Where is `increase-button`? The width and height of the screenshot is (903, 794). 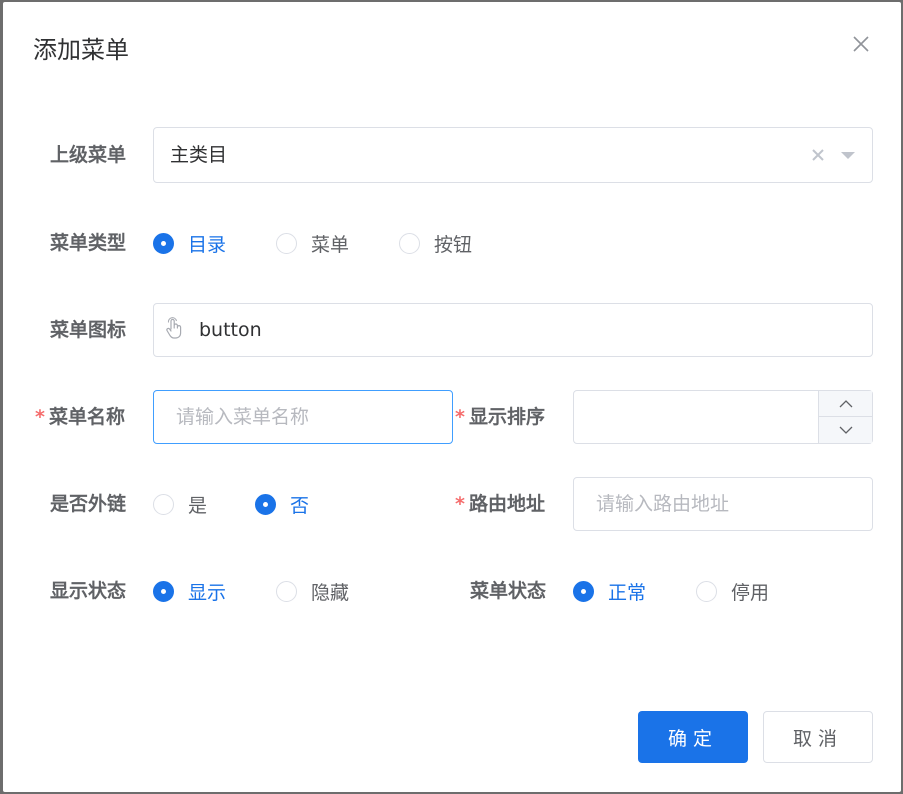
increase-button is located at coordinates (845, 404).